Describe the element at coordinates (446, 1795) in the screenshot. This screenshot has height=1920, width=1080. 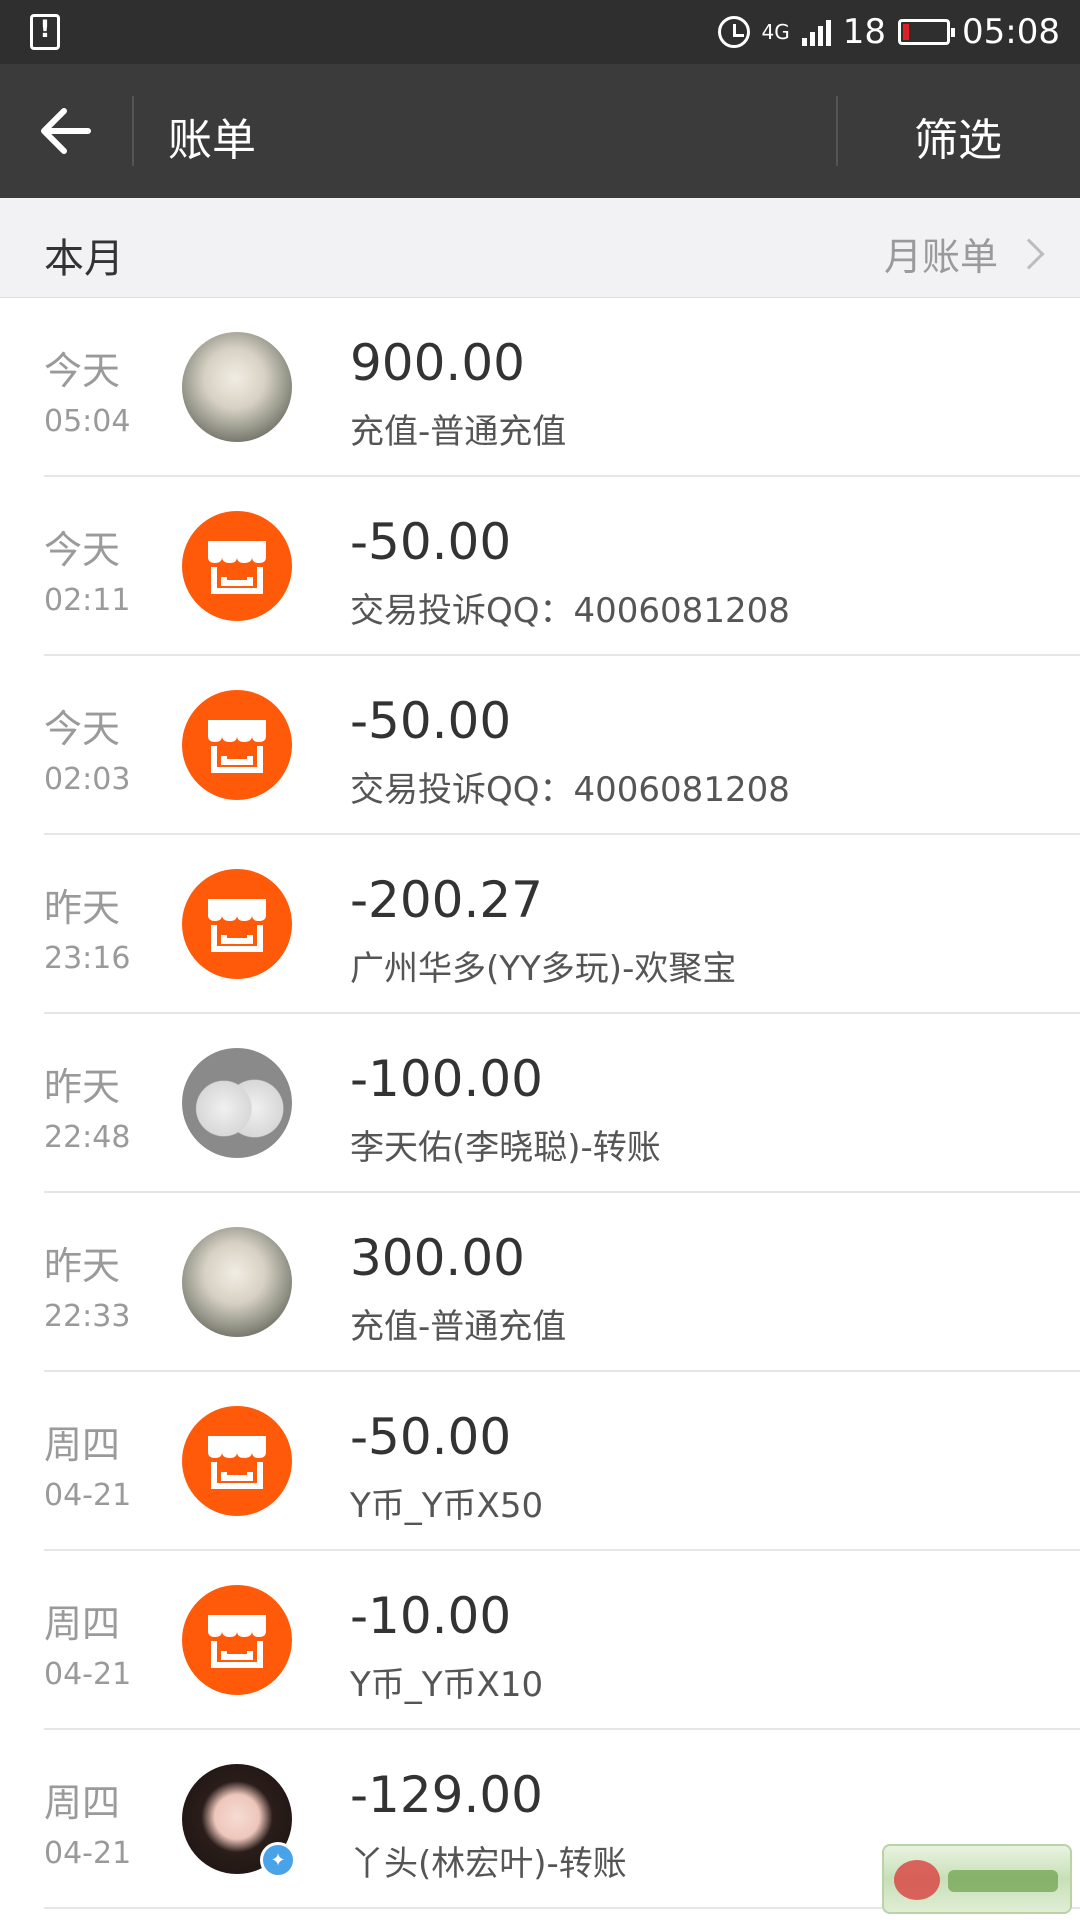
I see `transaction-amount: -129.00` at that location.